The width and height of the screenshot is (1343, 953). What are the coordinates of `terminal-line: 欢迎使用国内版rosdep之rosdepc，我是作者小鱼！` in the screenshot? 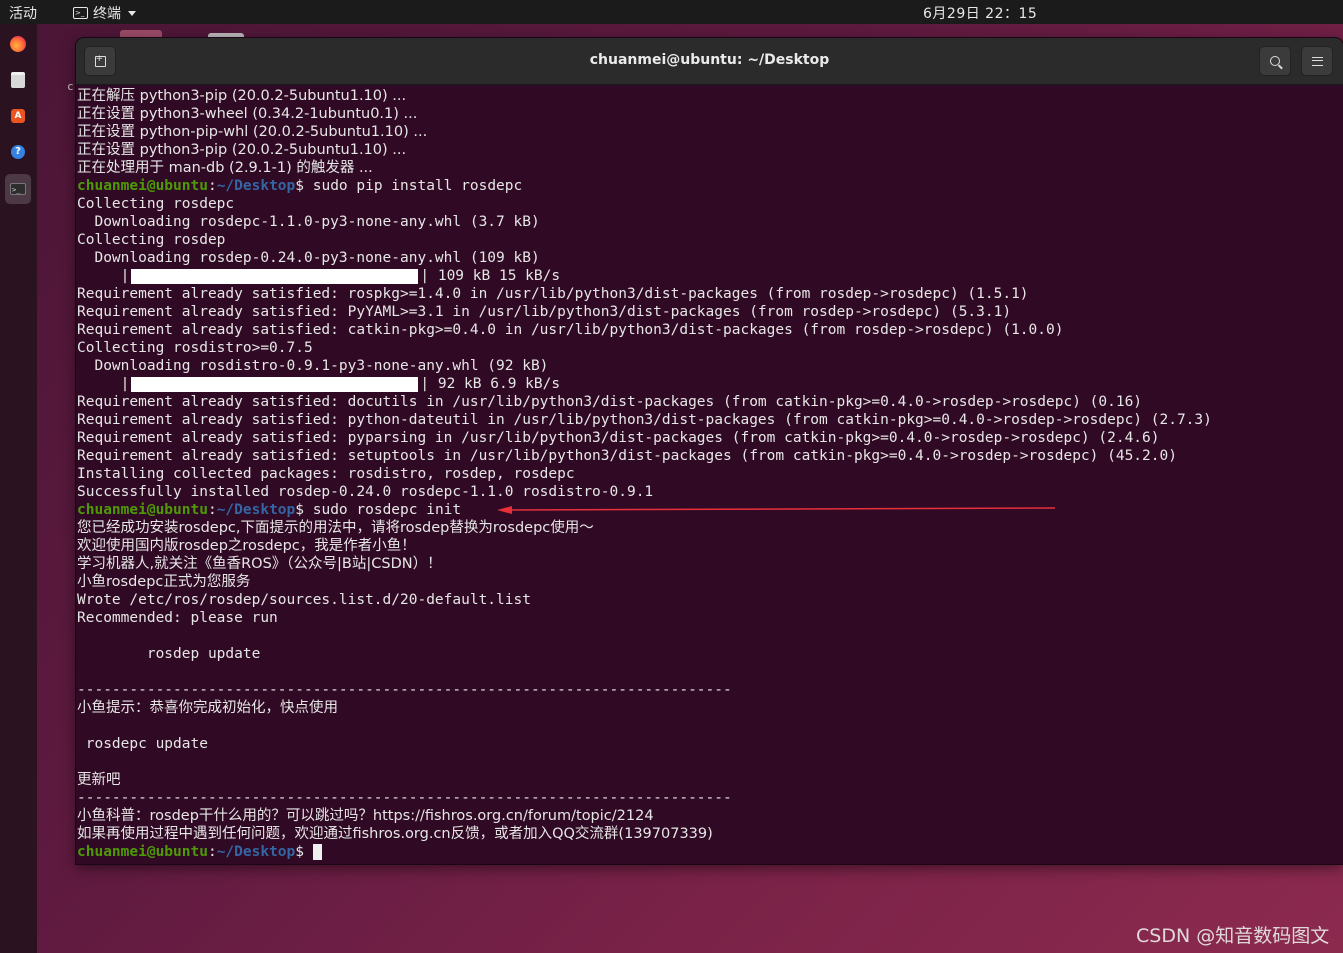 It's located at (707, 546).